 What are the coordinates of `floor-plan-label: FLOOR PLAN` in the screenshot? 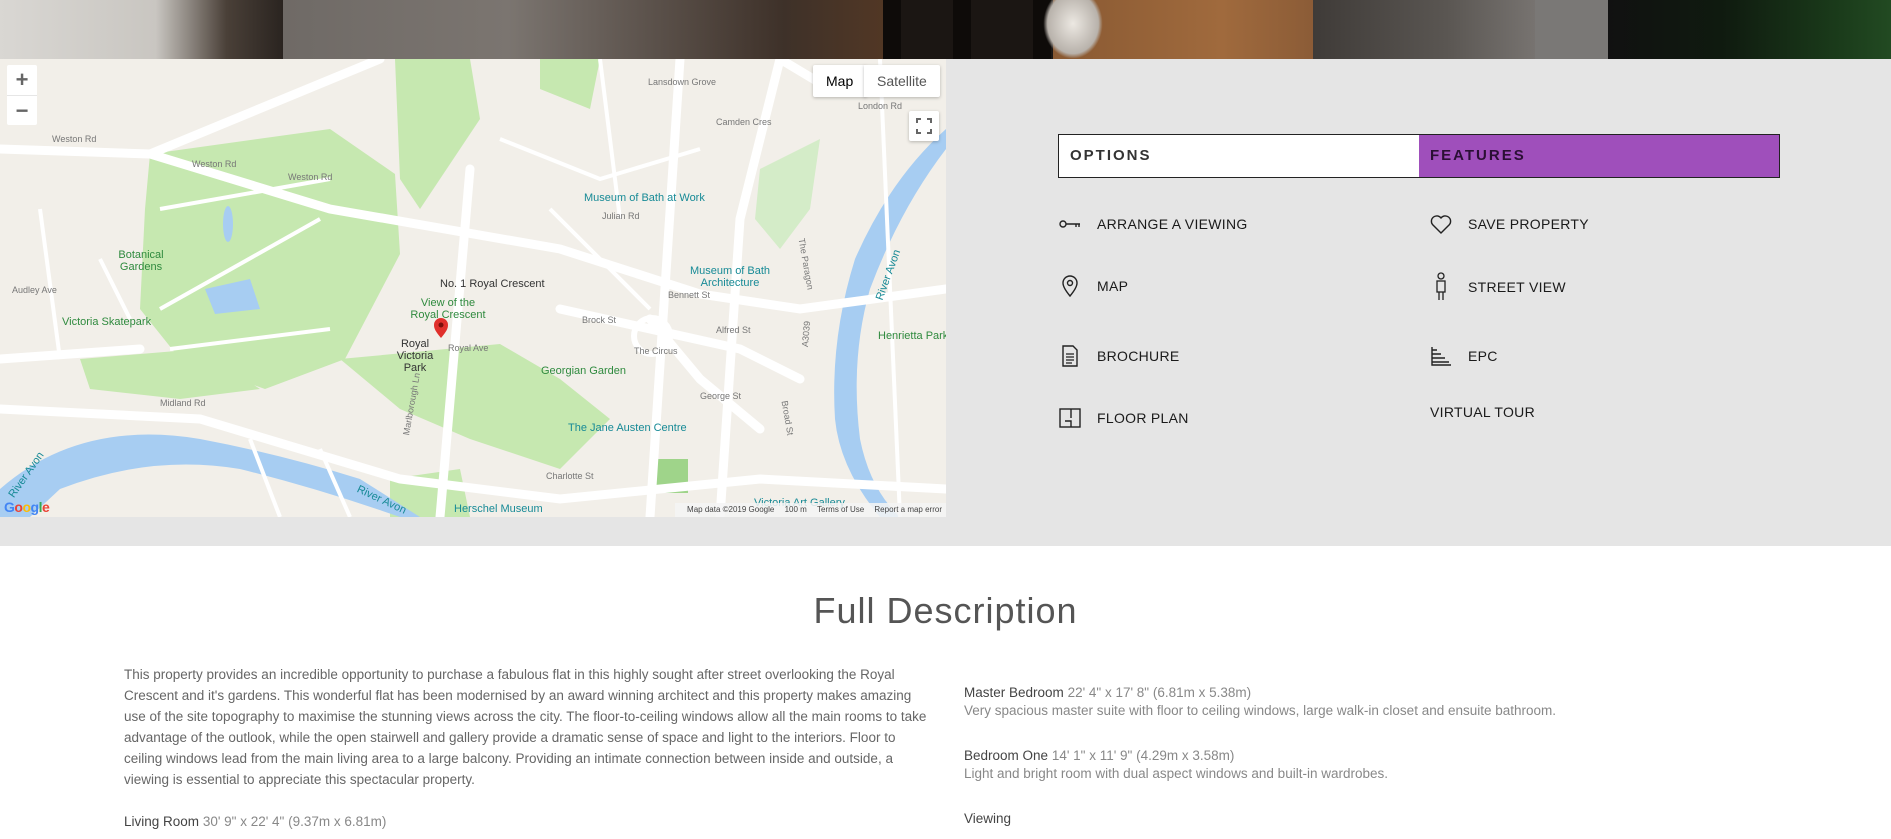 It's located at (1143, 418).